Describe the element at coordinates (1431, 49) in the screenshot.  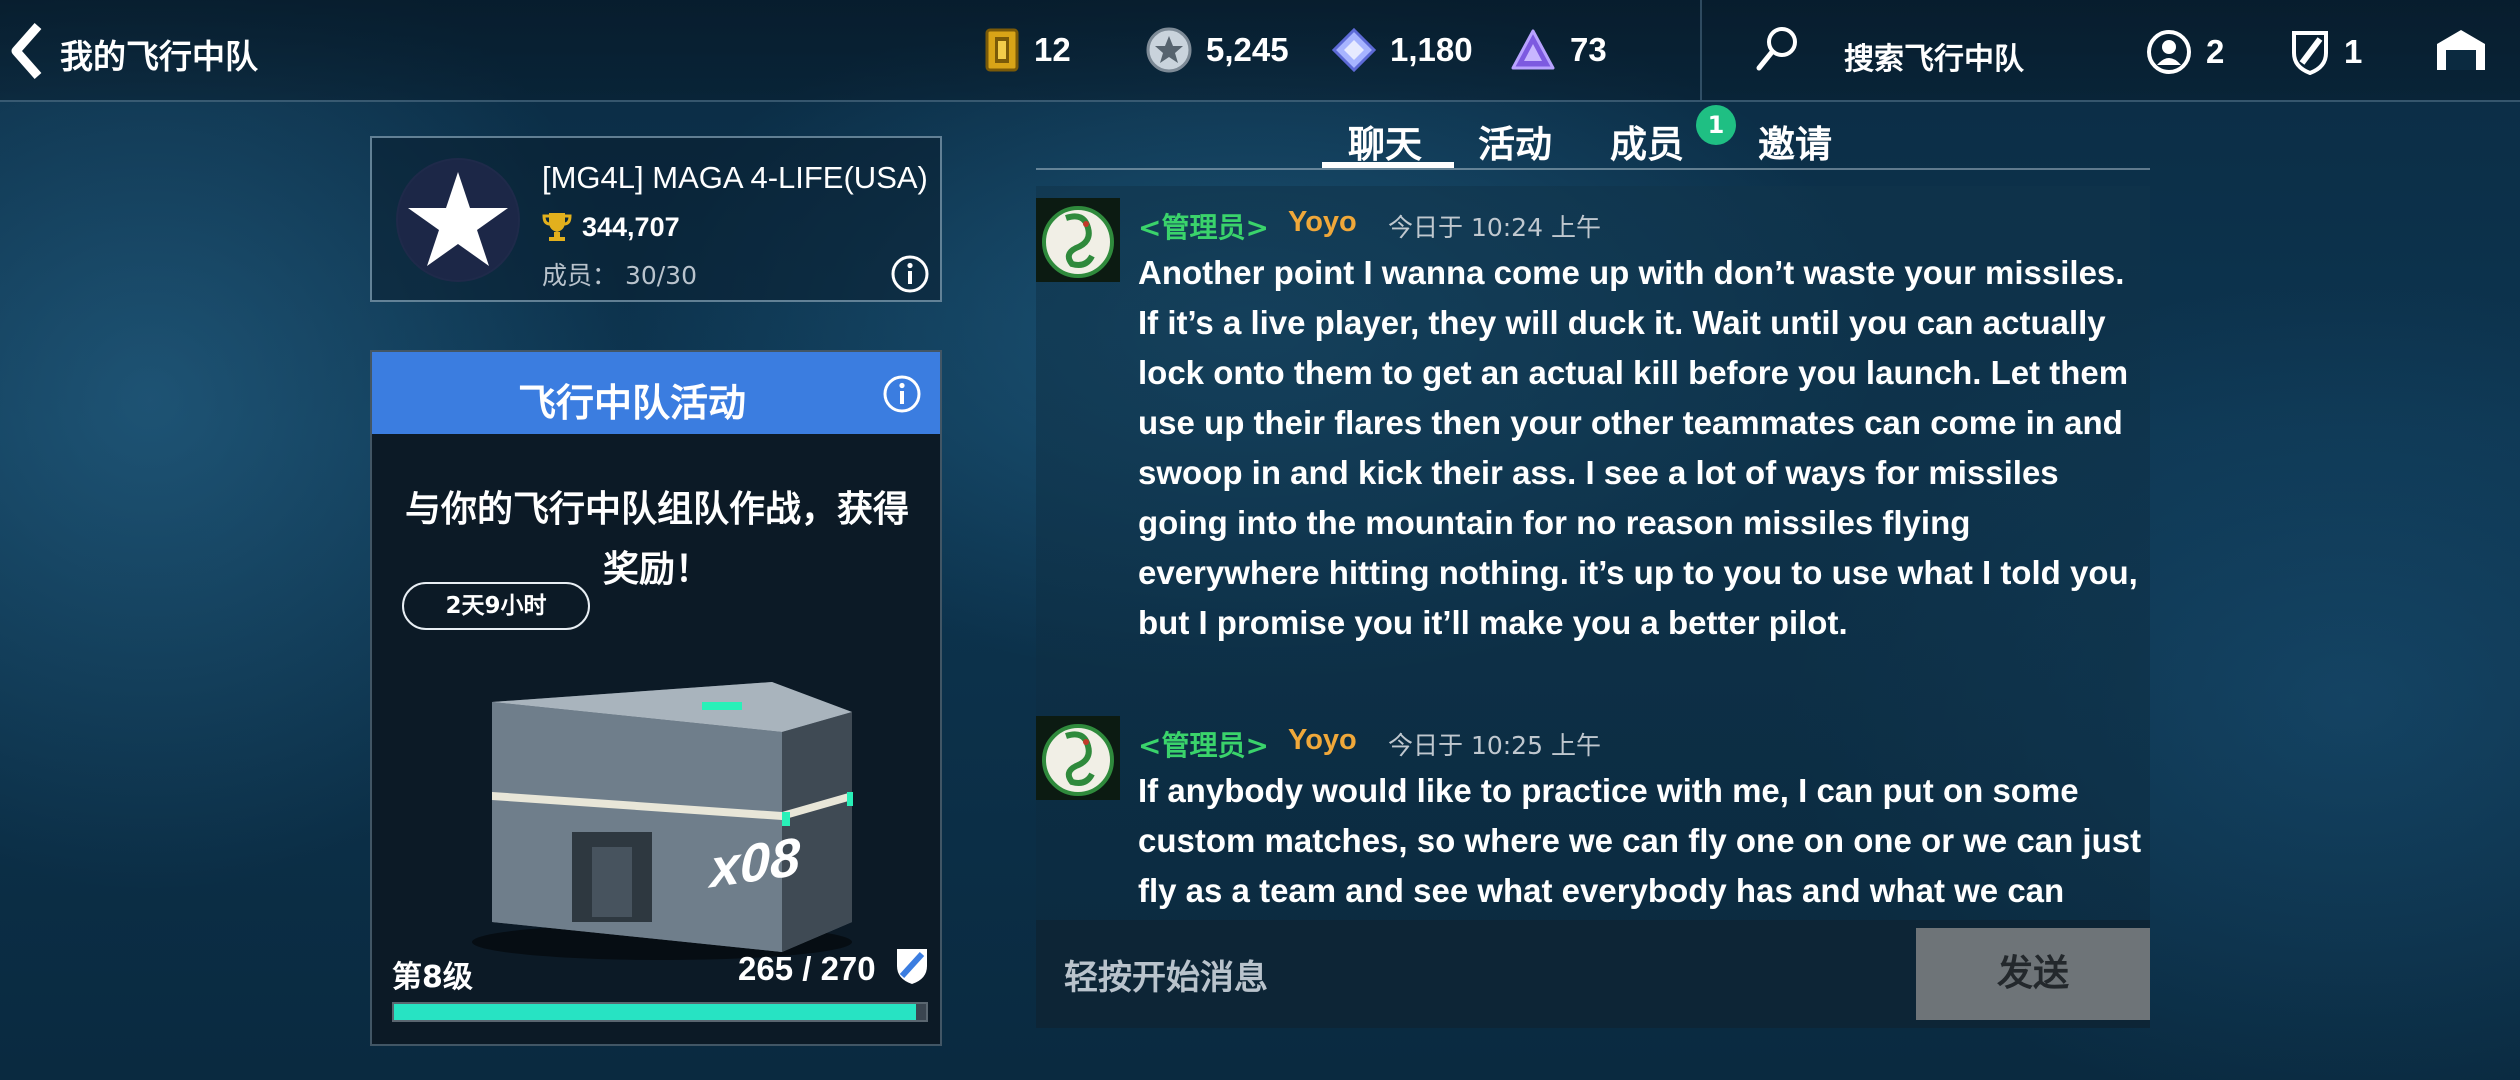
I see `gem-count: 1,180` at that location.